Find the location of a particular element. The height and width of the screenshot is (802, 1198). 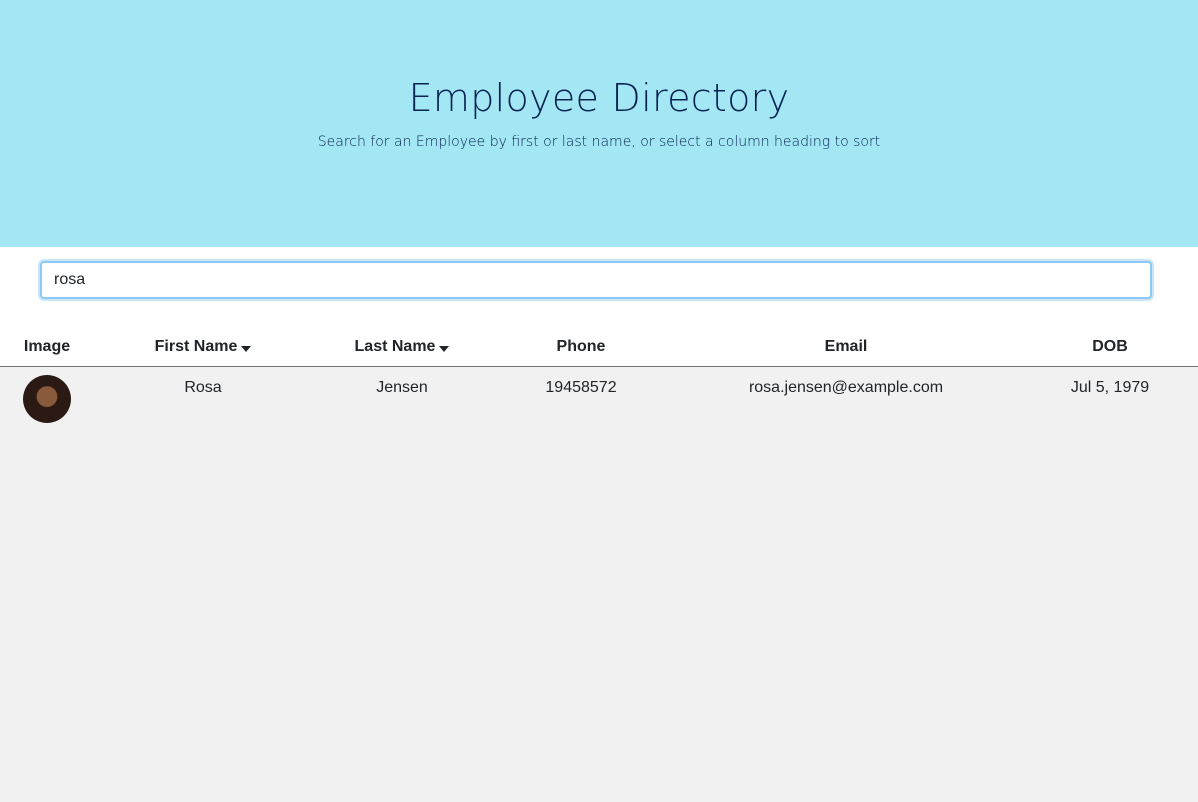

cell-phone: 19458572 is located at coordinates (581, 387).